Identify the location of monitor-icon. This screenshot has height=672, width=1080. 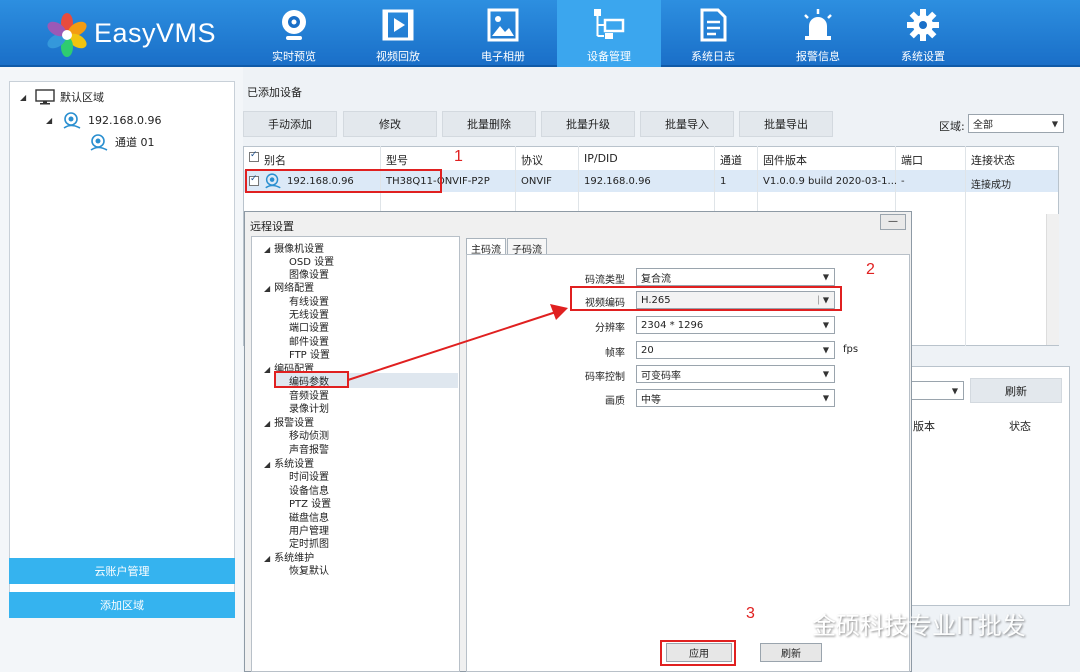
(45, 97).